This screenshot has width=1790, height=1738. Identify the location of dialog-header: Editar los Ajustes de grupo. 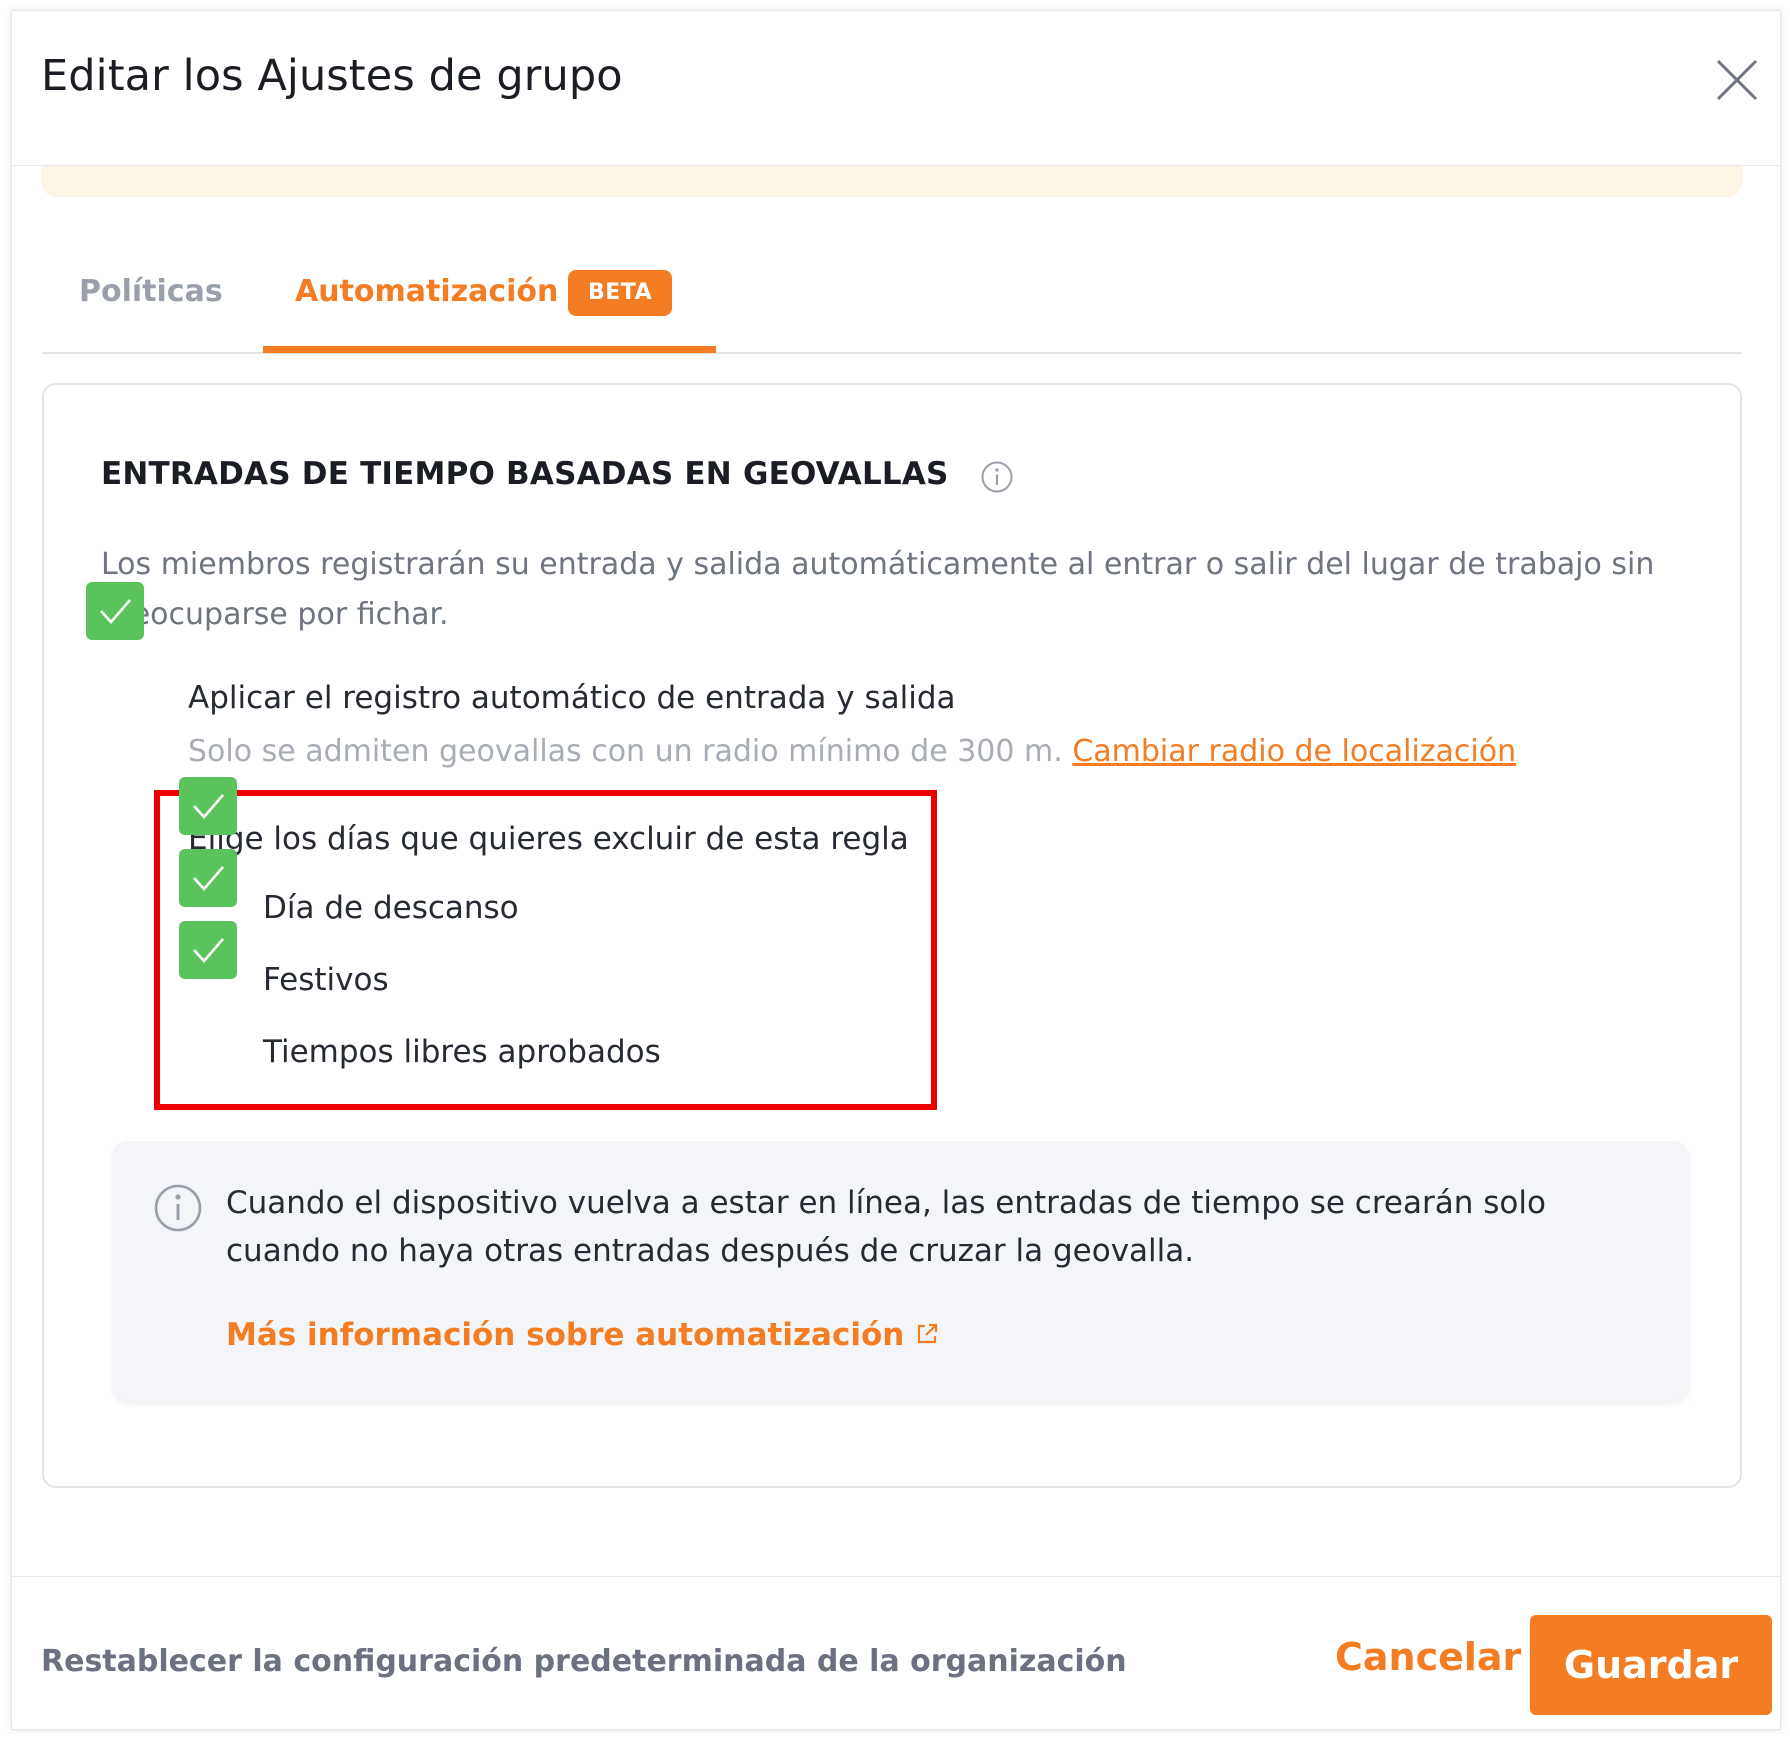
(897, 88).